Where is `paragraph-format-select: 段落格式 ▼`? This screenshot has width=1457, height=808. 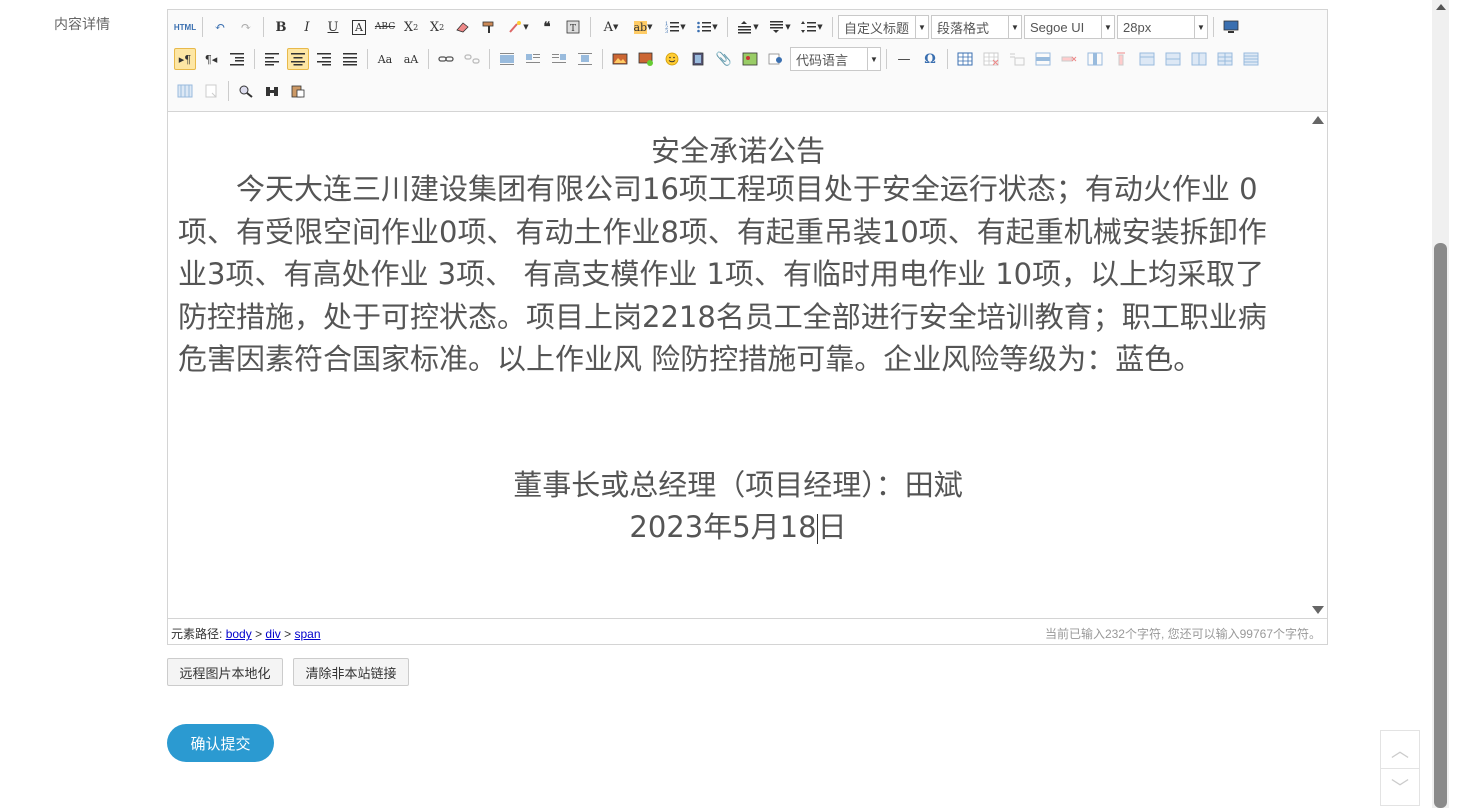
paragraph-format-select: 段落格式 ▼ is located at coordinates (976, 27).